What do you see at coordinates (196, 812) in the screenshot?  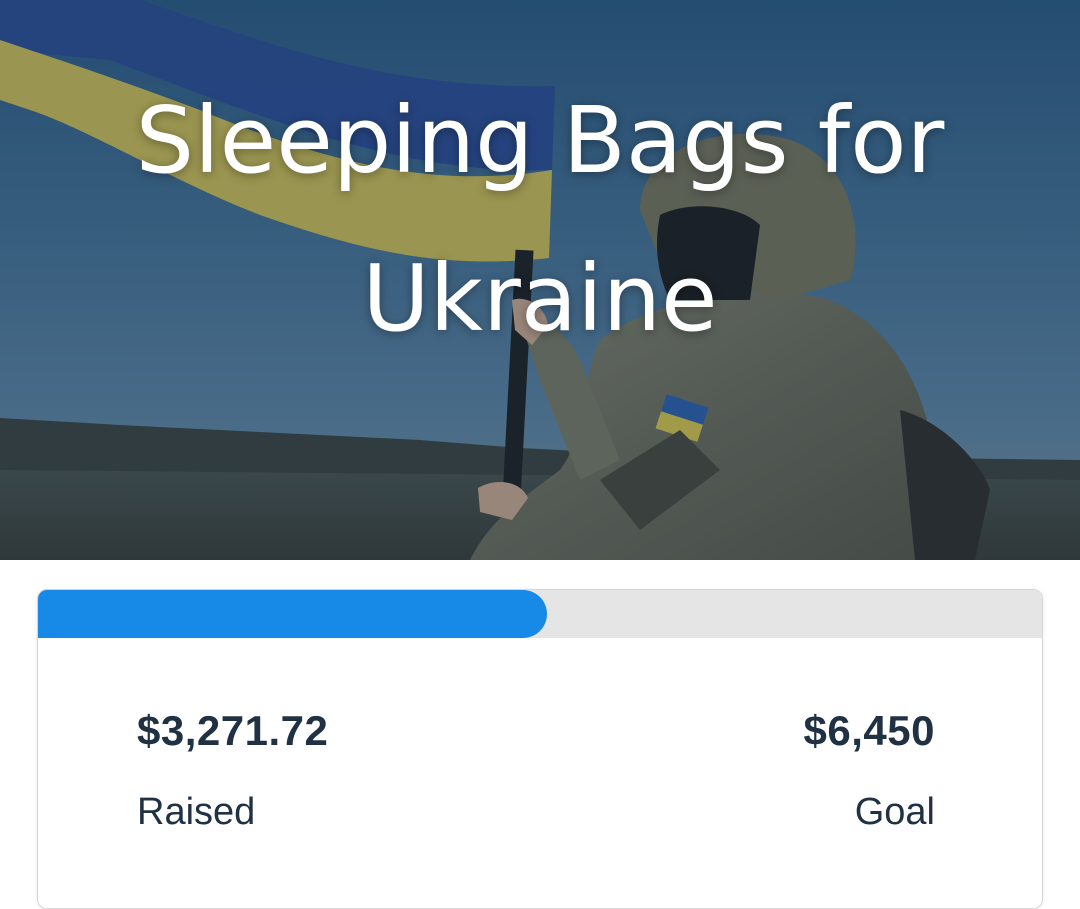 I see `raised-label: Raised` at bounding box center [196, 812].